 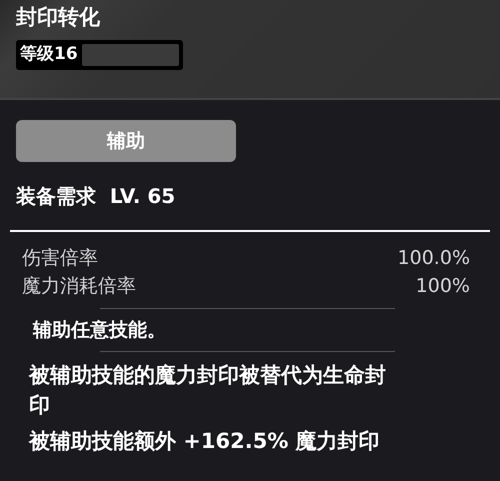 What do you see at coordinates (60, 258) in the screenshot?
I see `stat-label: 伤害倍率` at bounding box center [60, 258].